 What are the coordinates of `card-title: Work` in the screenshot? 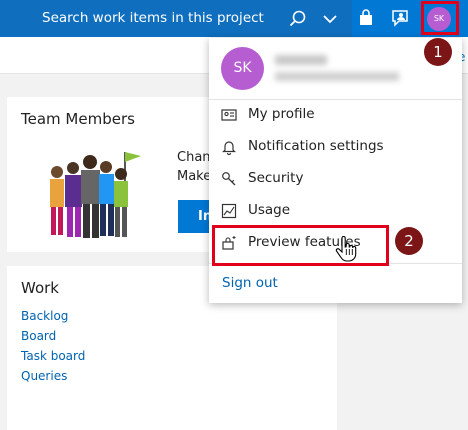 It's located at (40, 288).